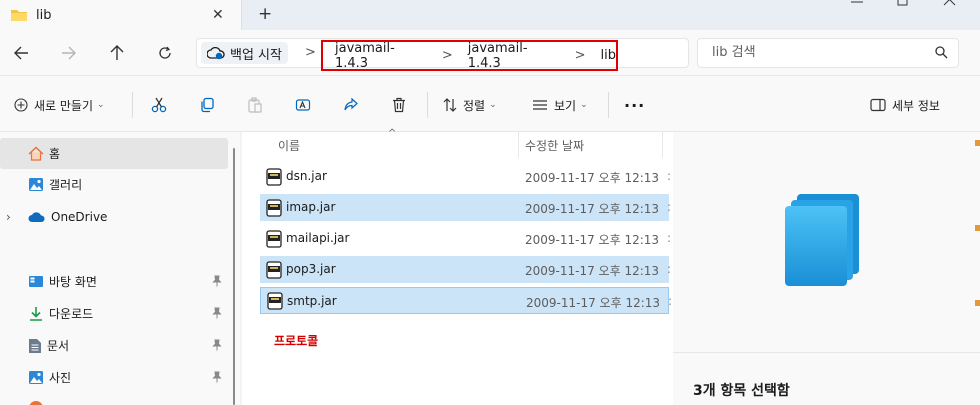 The width and height of the screenshot is (980, 405). What do you see at coordinates (114, 184) in the screenshot?
I see `sidebar-item-gallery: 갤러리` at bounding box center [114, 184].